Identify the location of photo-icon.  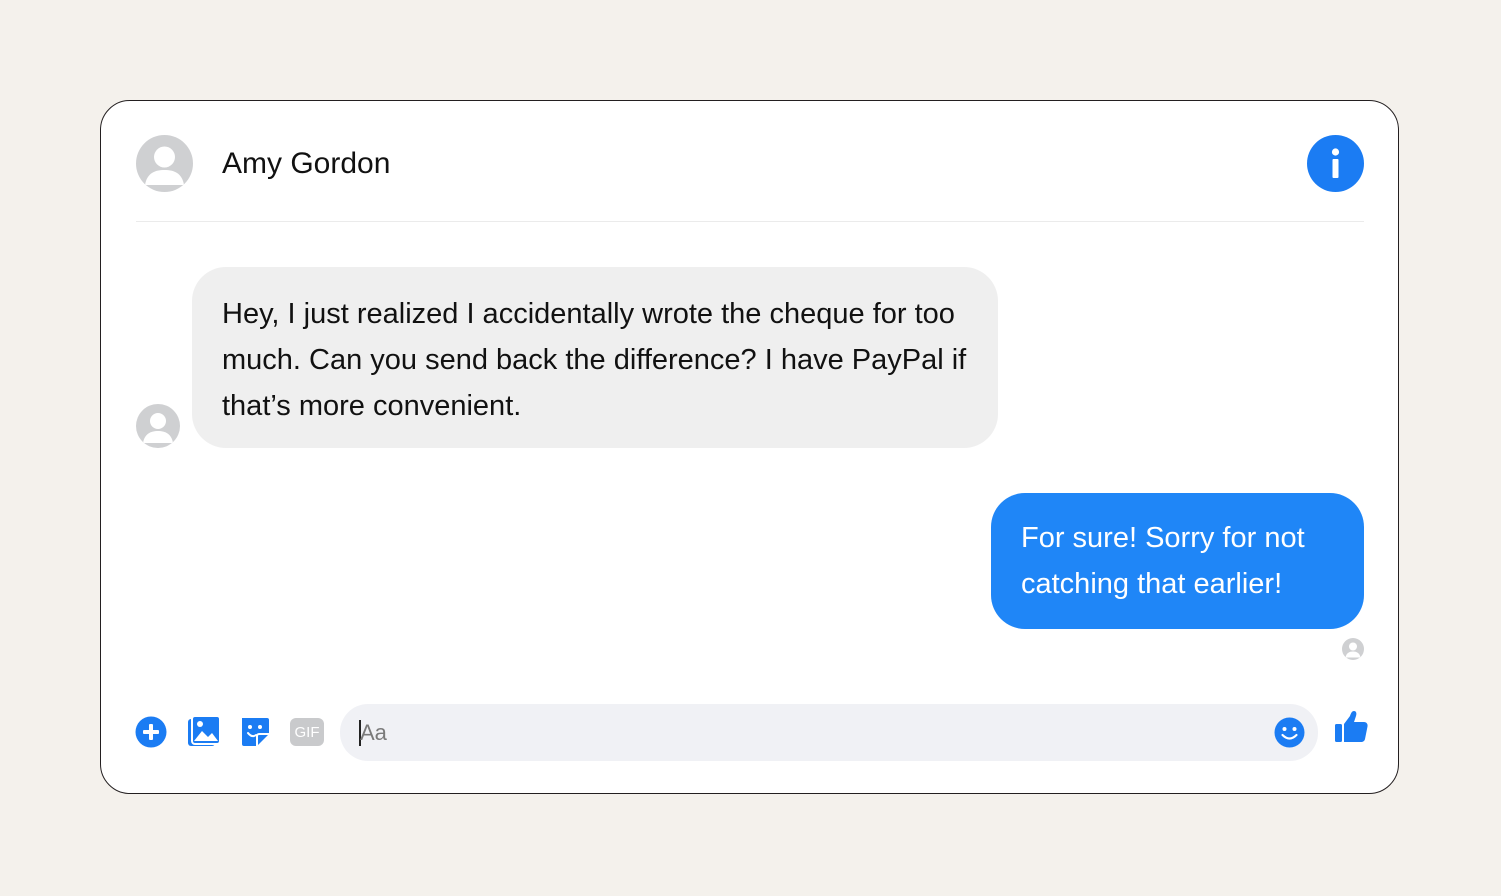
(204, 730).